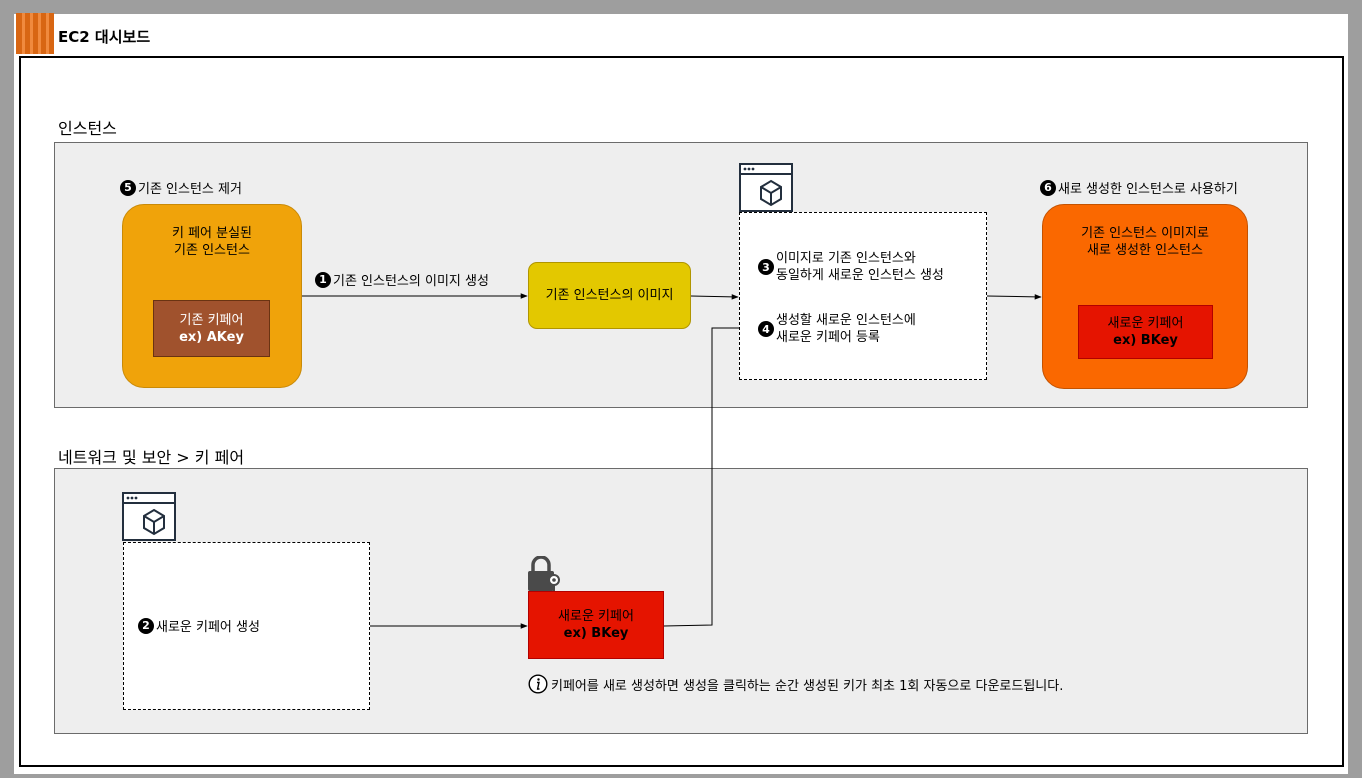 The height and width of the screenshot is (778, 1362). What do you see at coordinates (596, 616) in the screenshot?
I see `new-keypair-line1: 새로운 키페어` at bounding box center [596, 616].